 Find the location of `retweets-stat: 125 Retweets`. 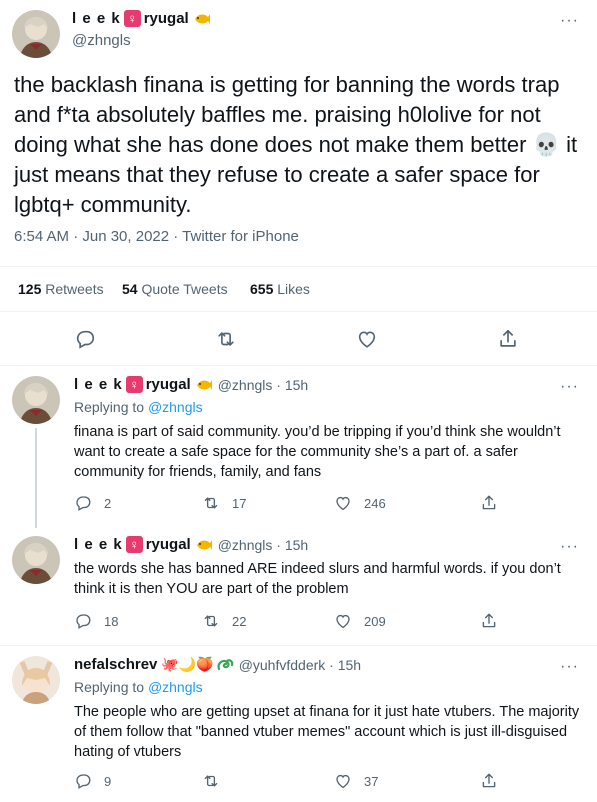

retweets-stat: 125 Retweets is located at coordinates (61, 289).